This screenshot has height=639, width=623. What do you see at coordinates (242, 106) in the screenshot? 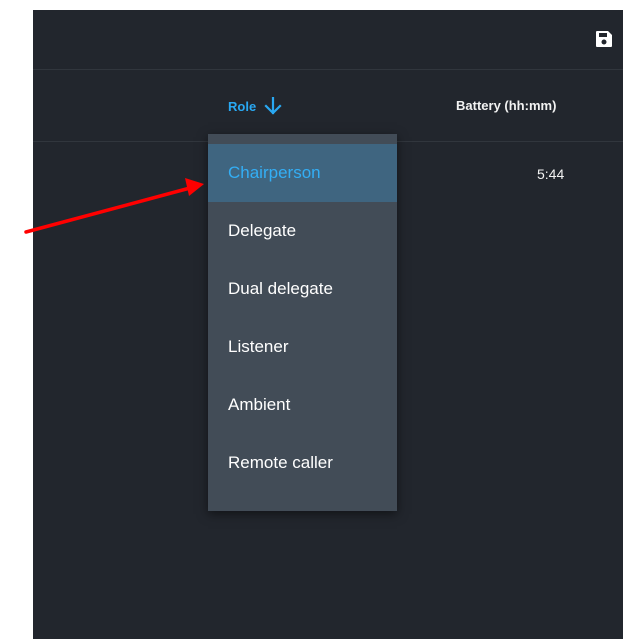
I see `column-header-role-label: Role` at bounding box center [242, 106].